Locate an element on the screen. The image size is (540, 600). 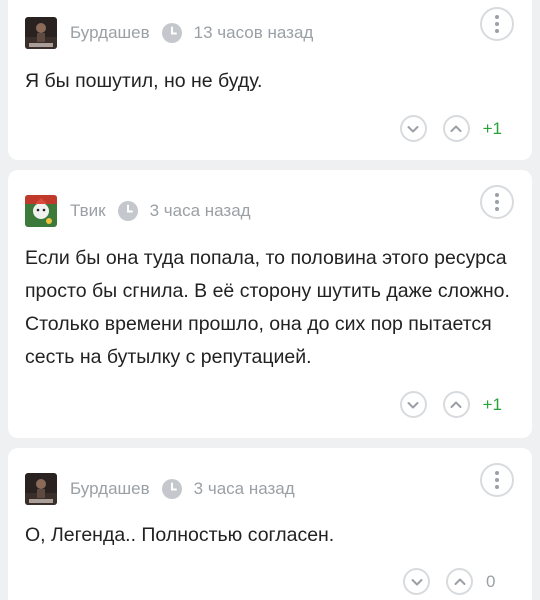
comment-text: Я бы пошутил, но не буду. is located at coordinates (144, 81).